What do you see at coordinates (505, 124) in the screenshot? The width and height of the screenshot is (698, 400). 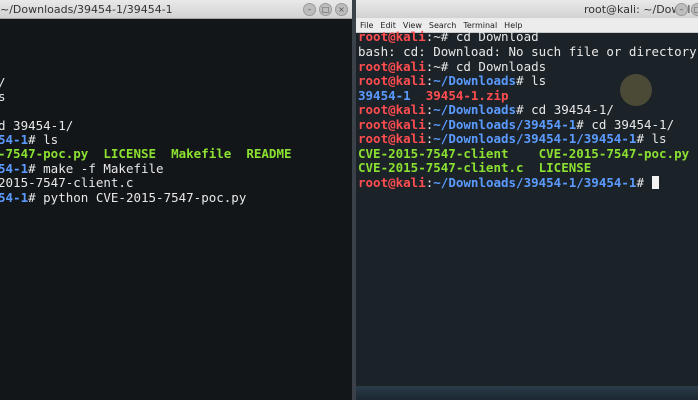 I see `terminal-text: ~/Downloads/39454-1` at bounding box center [505, 124].